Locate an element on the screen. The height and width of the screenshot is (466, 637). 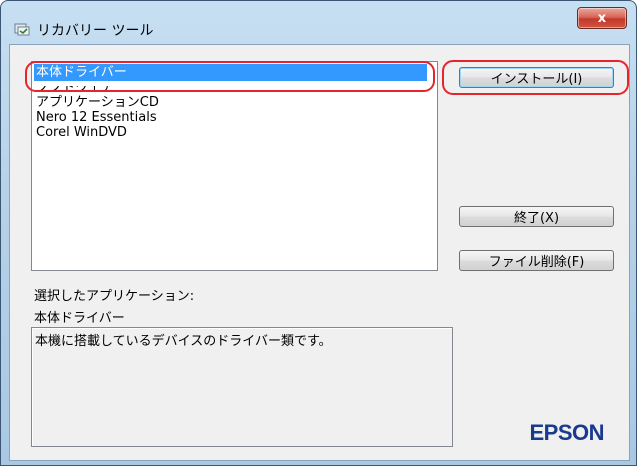
list-item: Corel WinDVD is located at coordinates (81, 132).